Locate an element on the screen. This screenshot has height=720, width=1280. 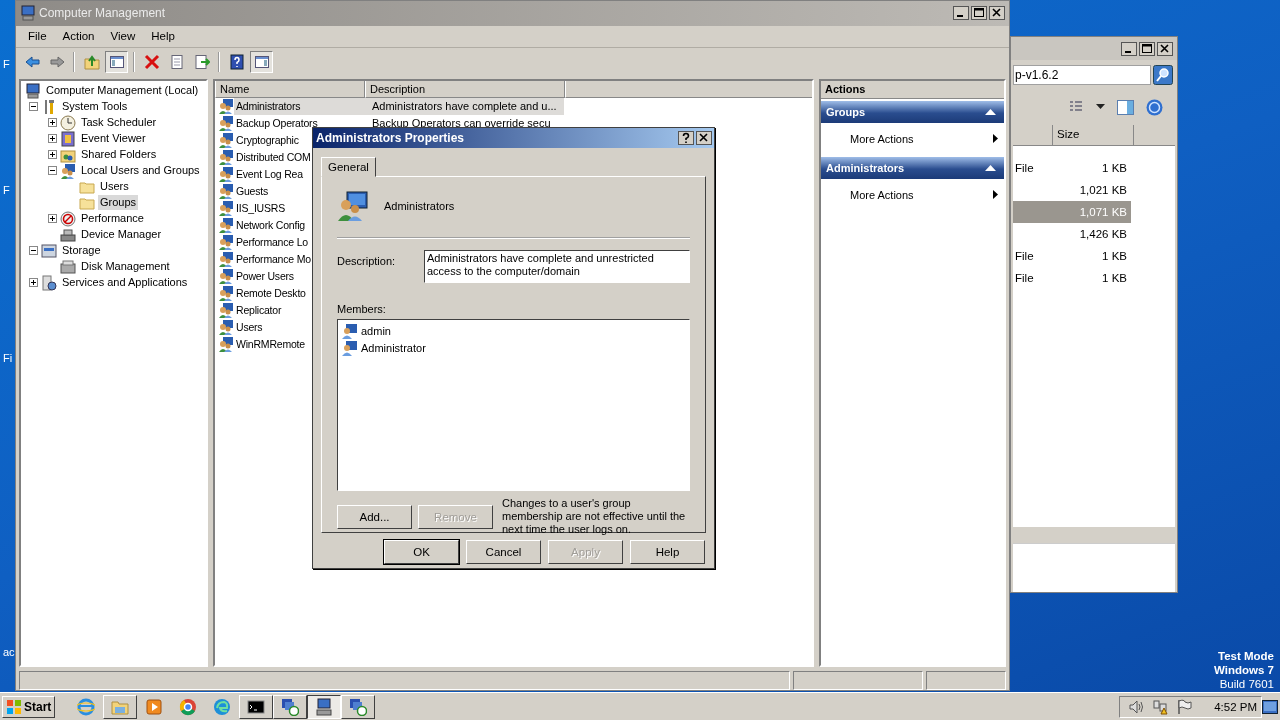
tree-item: Task Scheduler is located at coordinates (119, 123).